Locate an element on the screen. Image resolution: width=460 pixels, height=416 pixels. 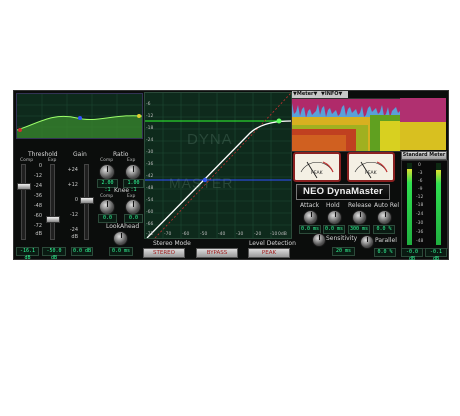
meter-tick: -30 is located at coordinates (420, 223).